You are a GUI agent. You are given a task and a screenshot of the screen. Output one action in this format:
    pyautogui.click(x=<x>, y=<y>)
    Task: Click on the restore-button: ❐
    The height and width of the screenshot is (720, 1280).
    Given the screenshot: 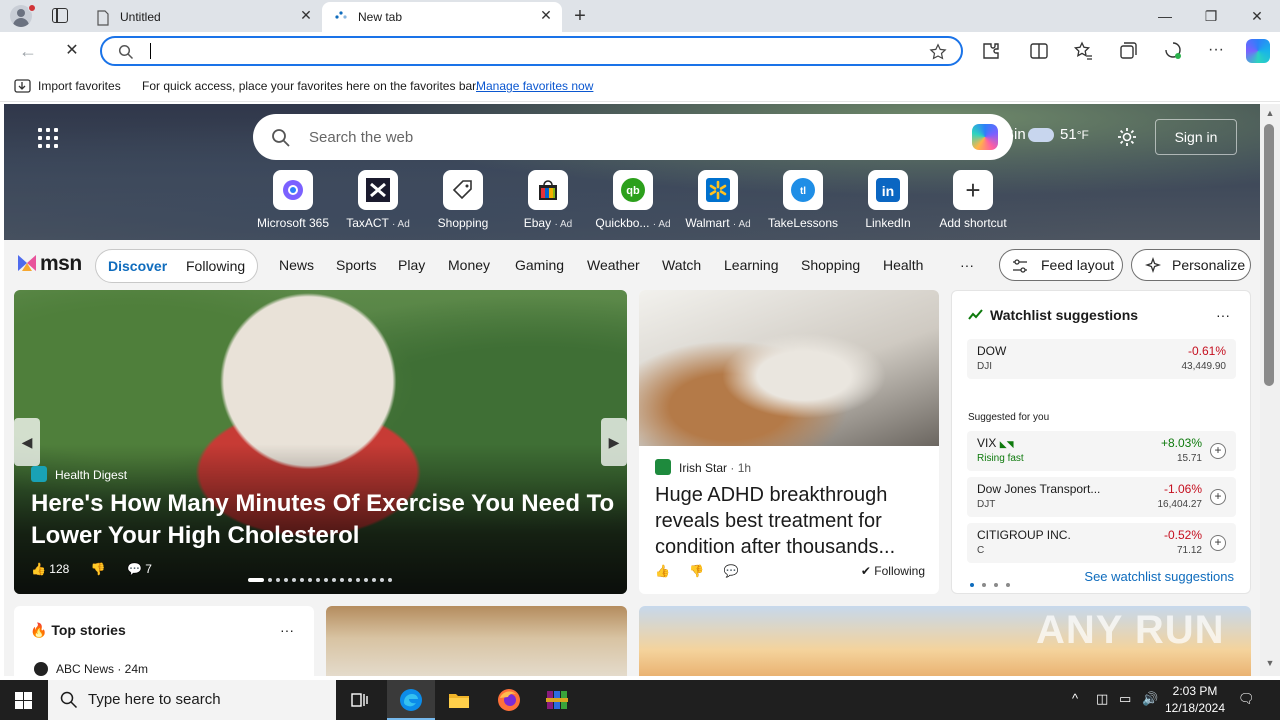 What is the action you would take?
    pyautogui.click(x=1211, y=16)
    